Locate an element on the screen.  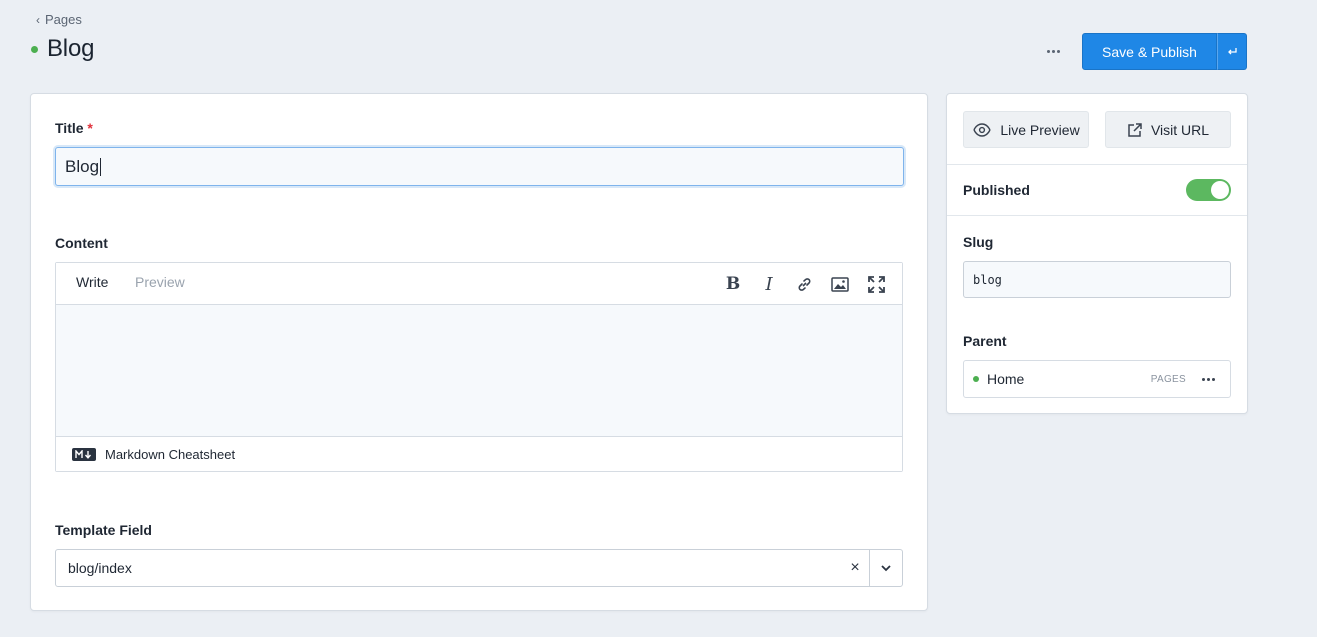
parent-status-dot is located at coordinates (976, 379).